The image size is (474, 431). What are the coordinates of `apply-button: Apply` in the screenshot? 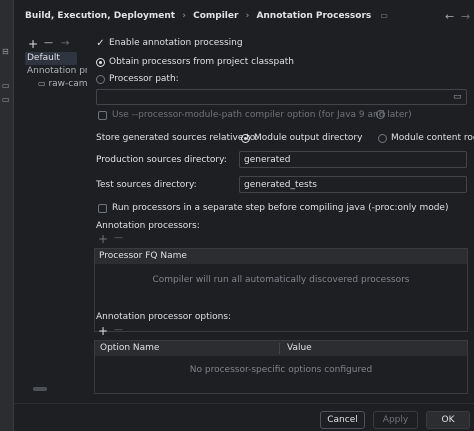 It's located at (395, 420).